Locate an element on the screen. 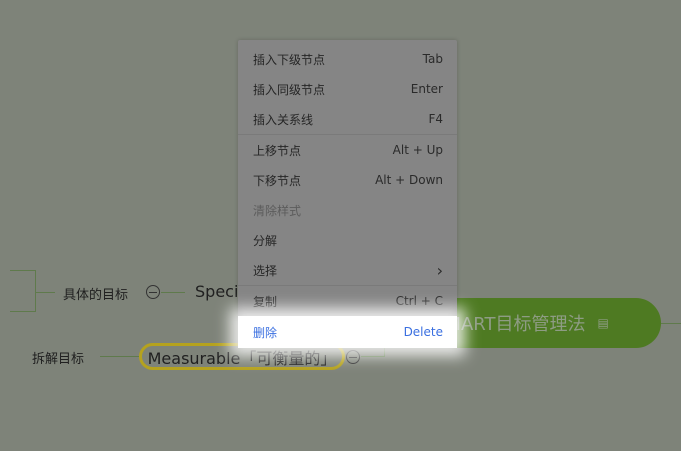 Image resolution: width=681 pixels, height=451 pixels. menu-label: 分解 is located at coordinates (265, 240).